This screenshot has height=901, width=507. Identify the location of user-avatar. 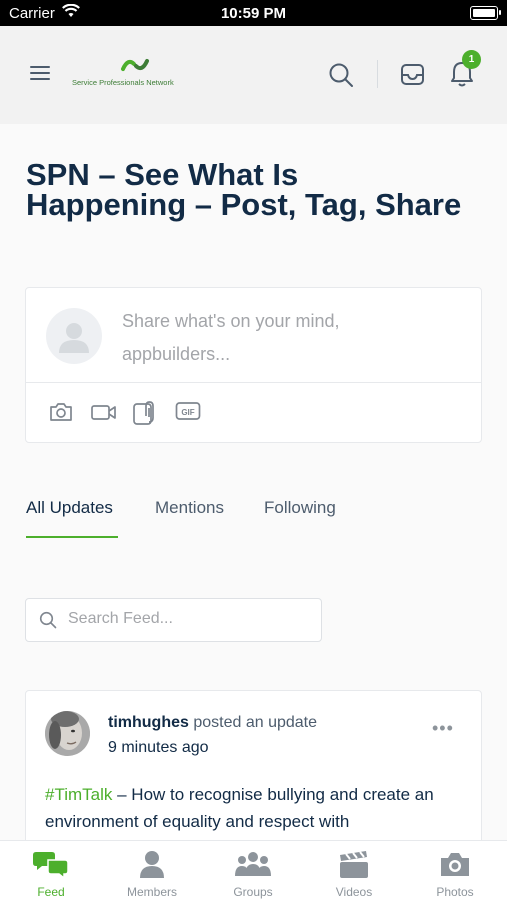
(74, 336).